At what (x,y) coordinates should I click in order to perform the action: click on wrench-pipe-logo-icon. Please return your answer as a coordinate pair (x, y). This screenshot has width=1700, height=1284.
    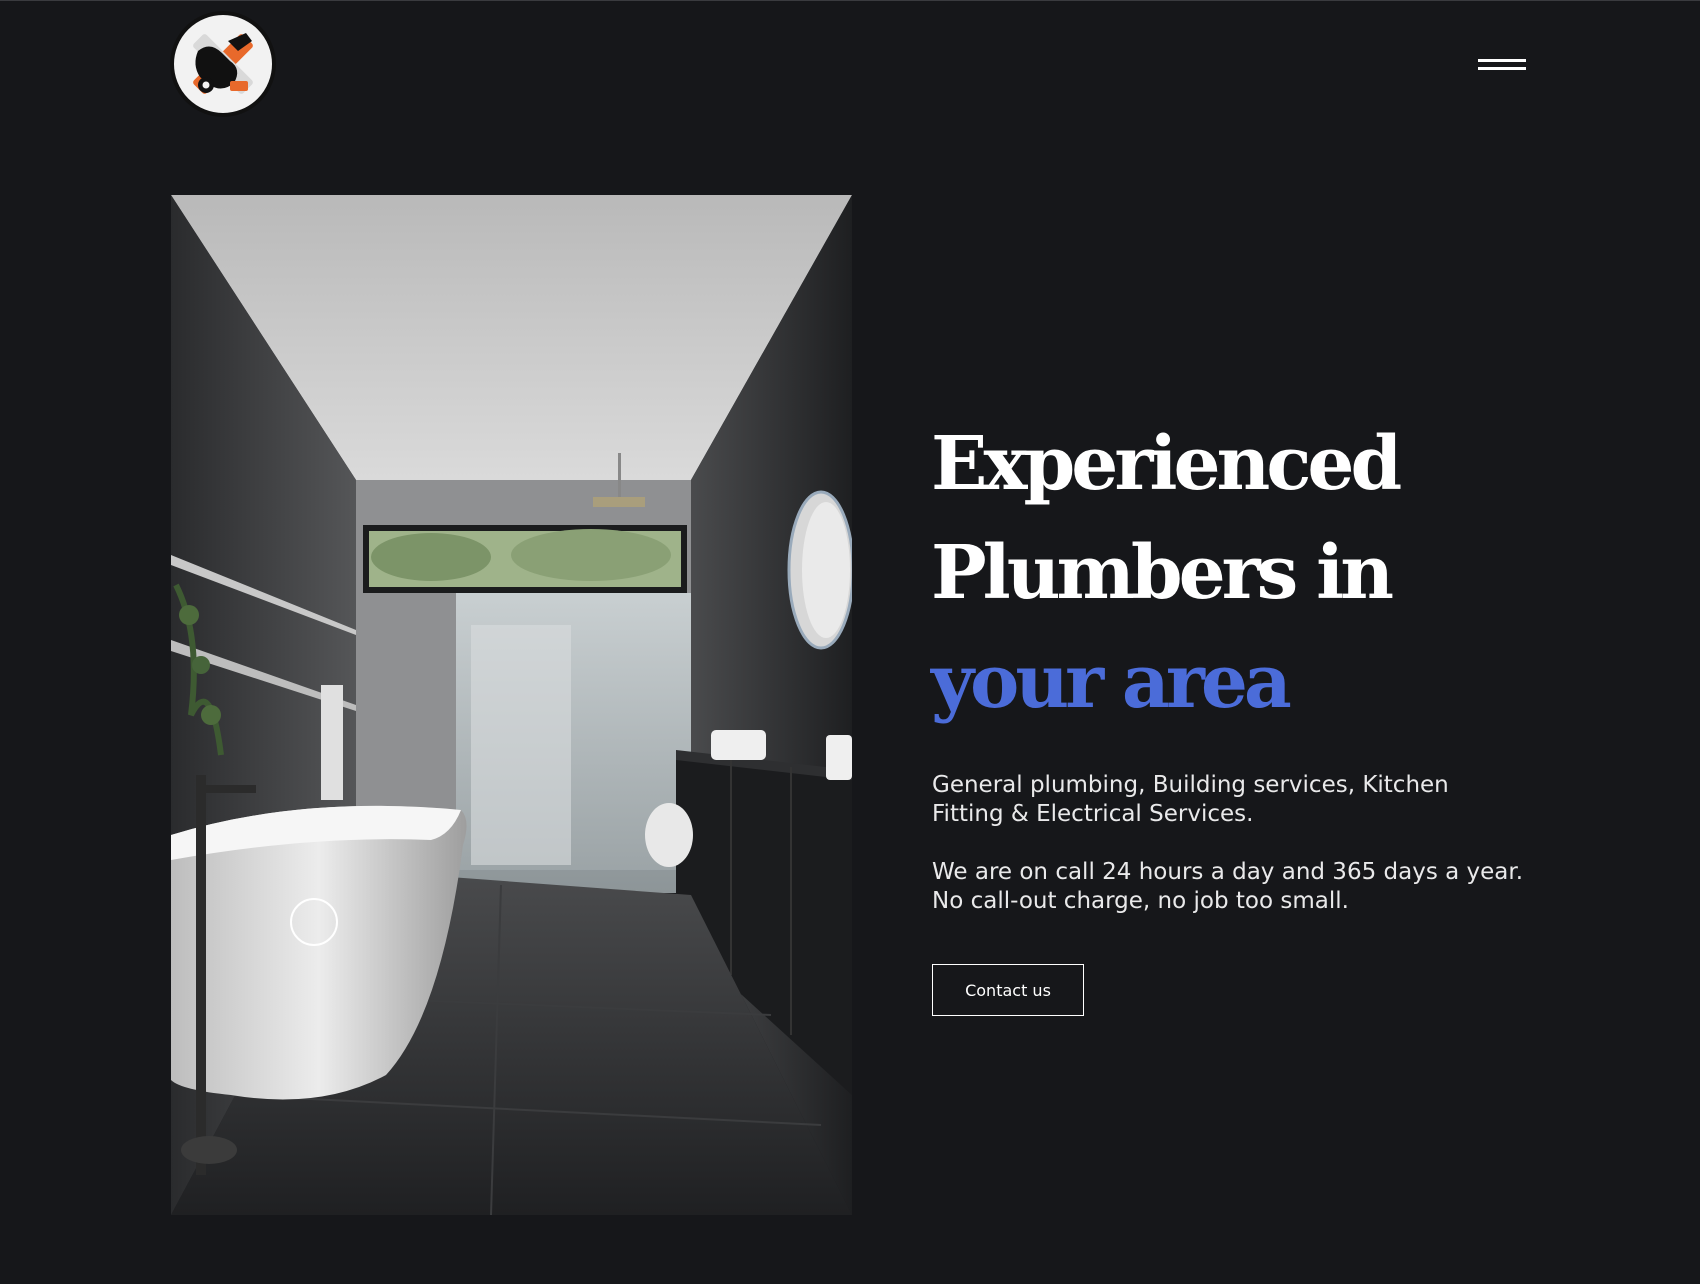
    Looking at the image, I should click on (223, 64).